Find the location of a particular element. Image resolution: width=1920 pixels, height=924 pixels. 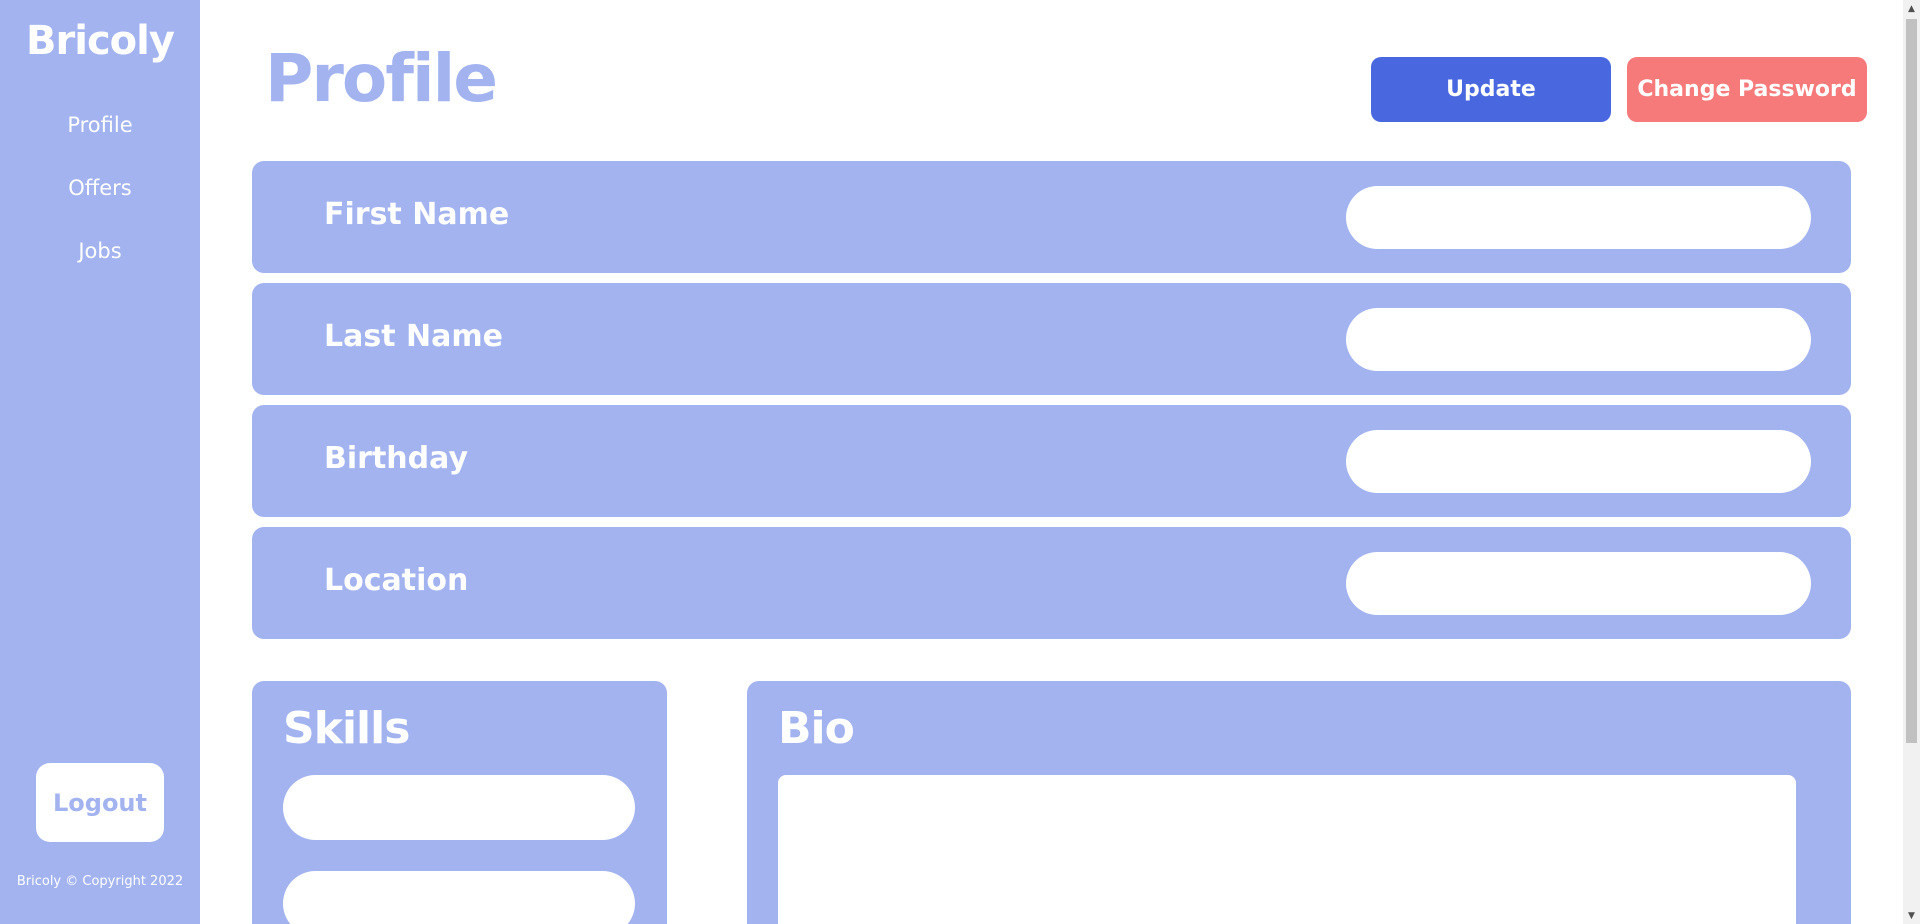

brand-logo: Bricoly is located at coordinates (100, 41).